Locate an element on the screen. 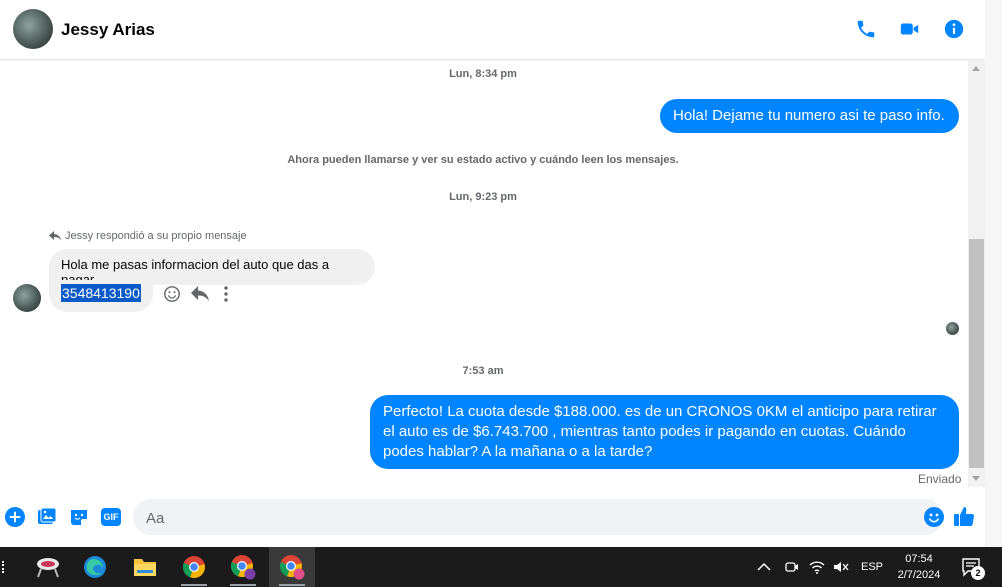 Image resolution: width=1002 pixels, height=587 pixels. composer: GIF Aa is located at coordinates (492, 517).